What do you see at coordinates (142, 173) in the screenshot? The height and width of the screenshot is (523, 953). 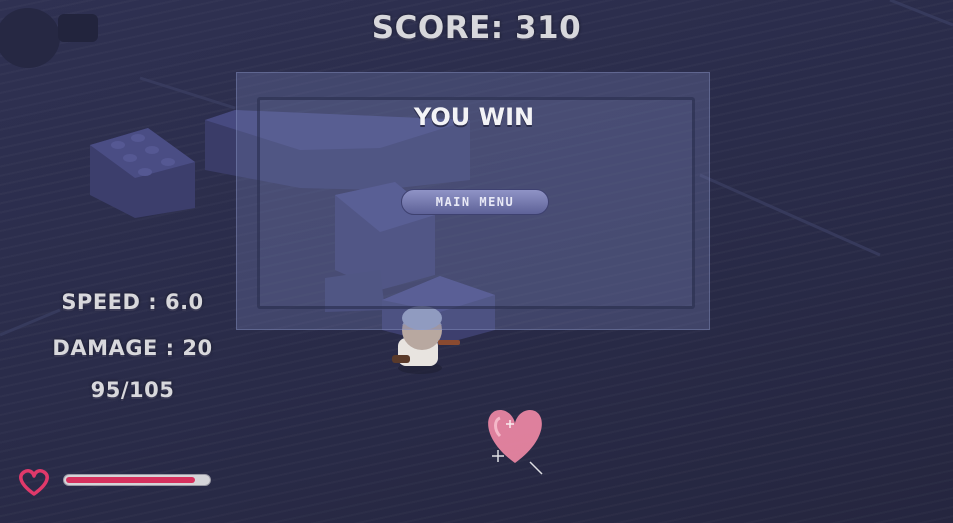 I see `toy-brick` at bounding box center [142, 173].